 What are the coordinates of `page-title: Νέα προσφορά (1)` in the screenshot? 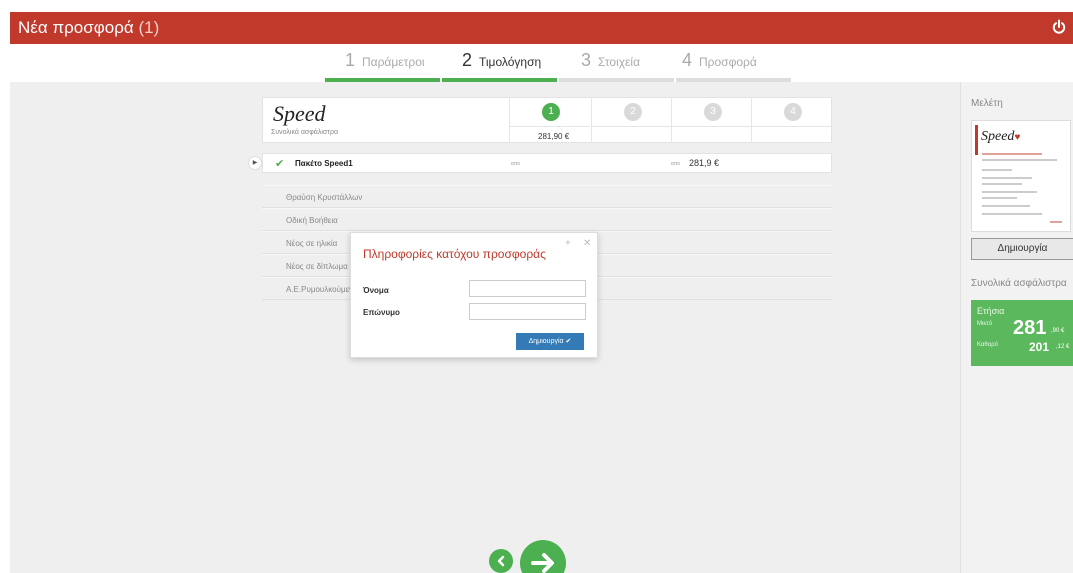 It's located at (88, 28).